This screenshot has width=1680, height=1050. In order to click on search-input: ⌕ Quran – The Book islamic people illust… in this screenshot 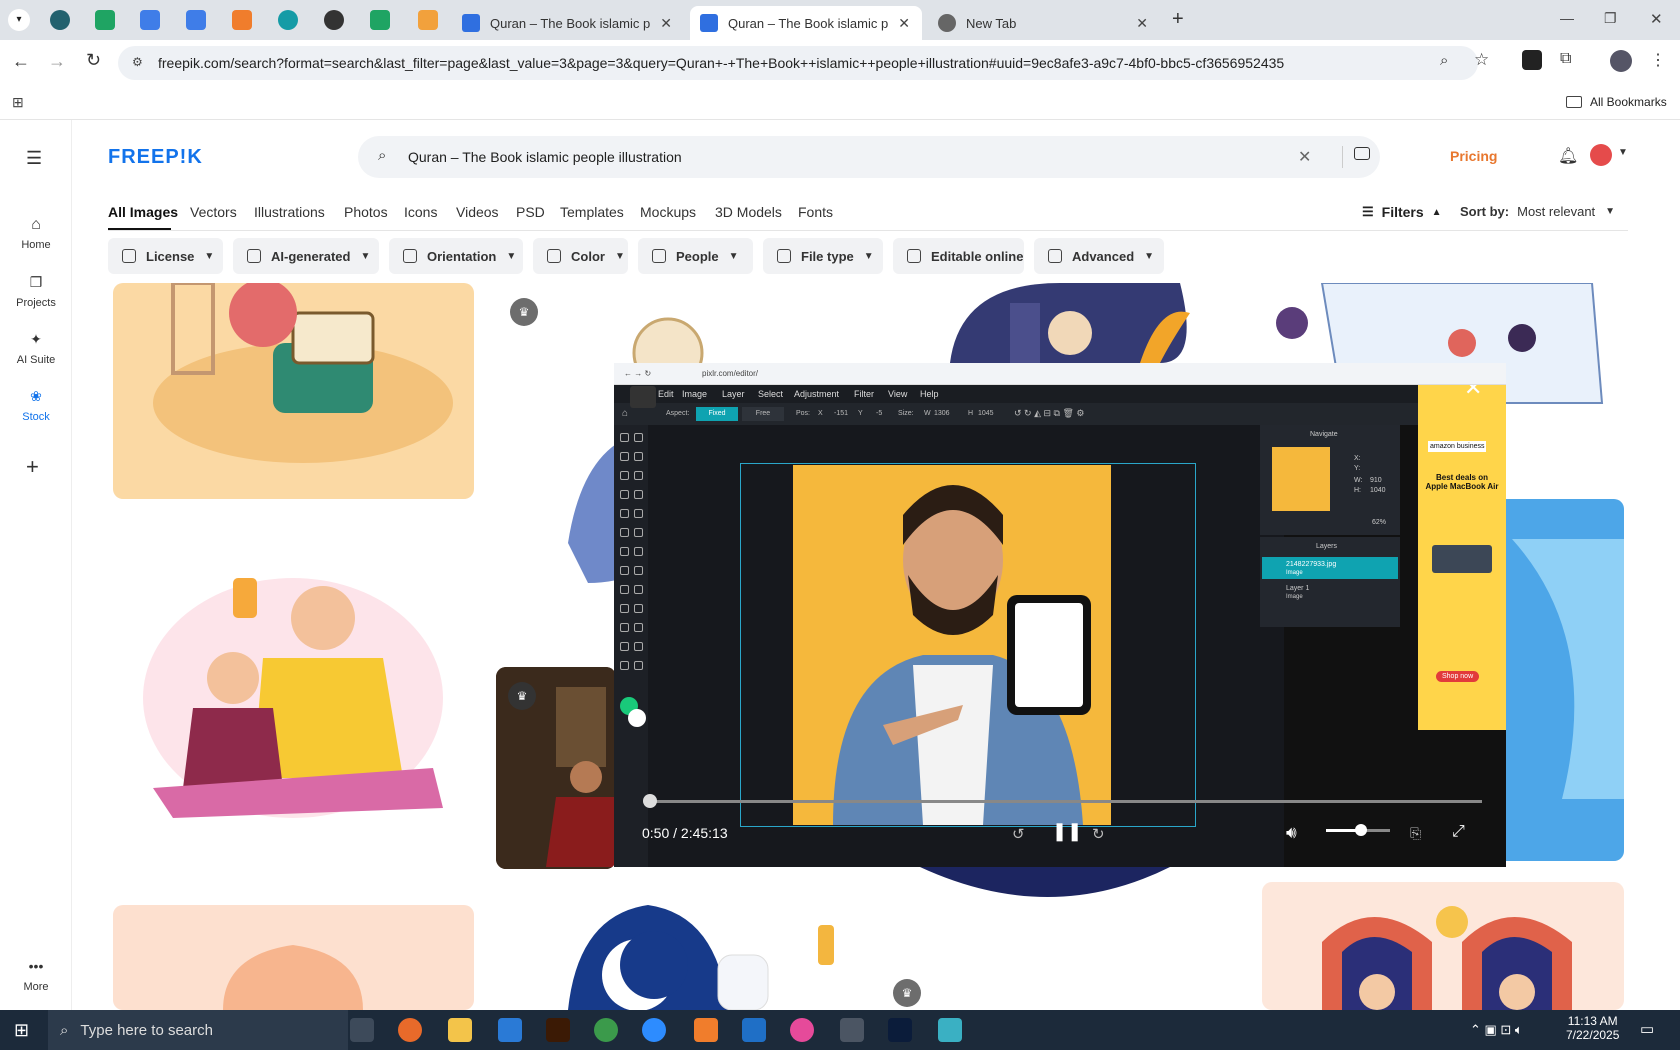, I will do `click(869, 157)`.